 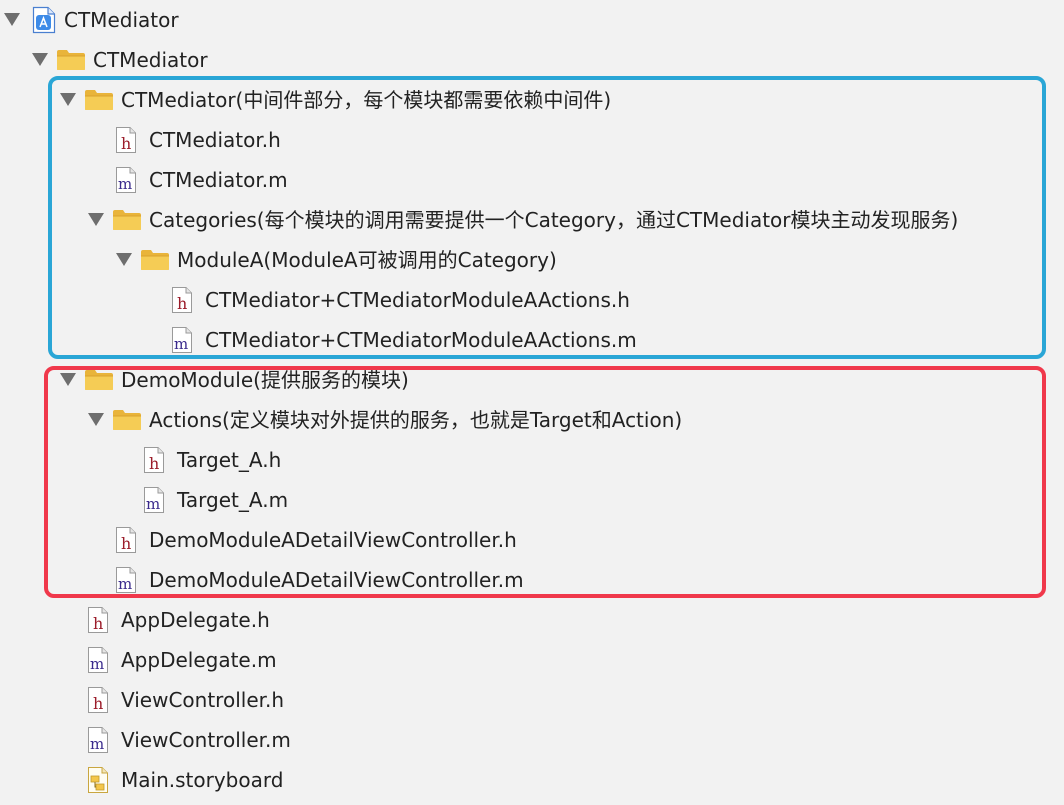 I want to click on tree-row-file-target-a-h: h Target_A.h, so click(x=532, y=460).